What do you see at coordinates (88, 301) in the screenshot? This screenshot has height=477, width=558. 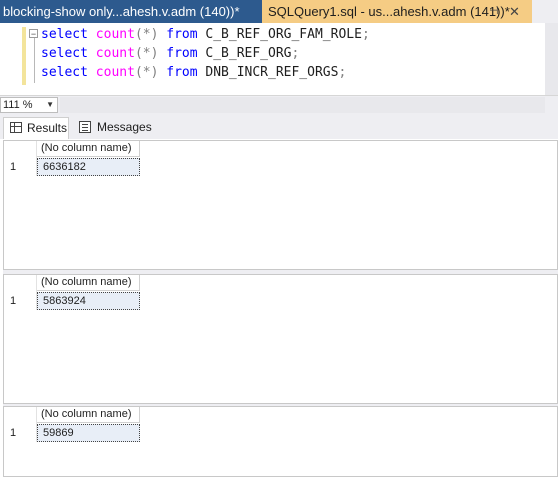 I see `result-cell: 5863924` at bounding box center [88, 301].